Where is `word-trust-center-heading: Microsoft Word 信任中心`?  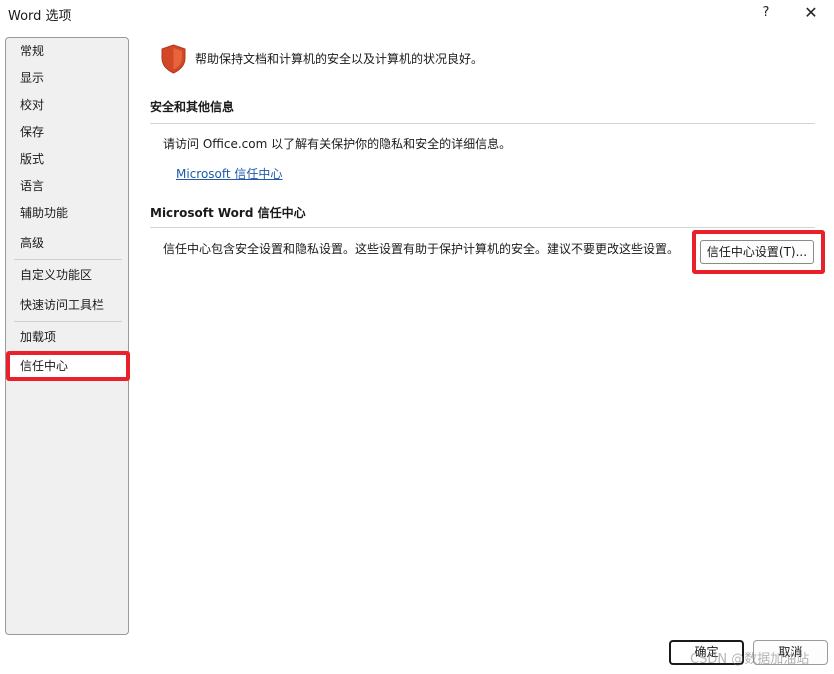 word-trust-center-heading: Microsoft Word 信任中心 is located at coordinates (228, 213).